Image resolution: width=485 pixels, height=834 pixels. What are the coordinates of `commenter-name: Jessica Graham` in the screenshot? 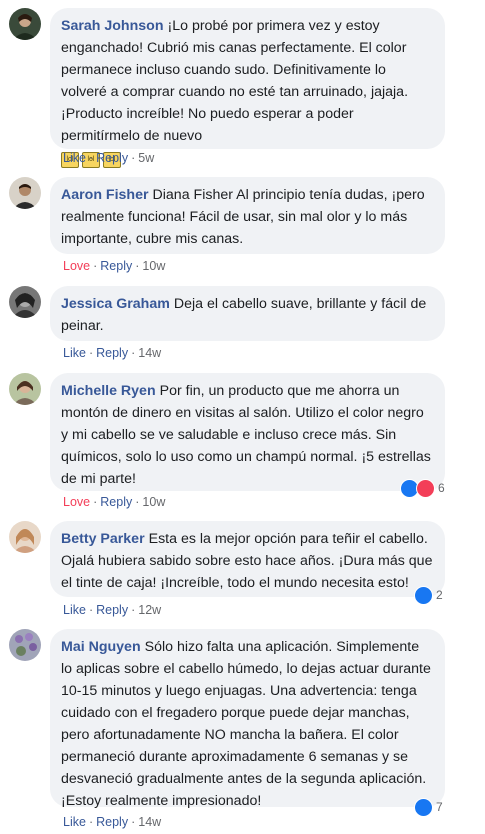 It's located at (115, 304).